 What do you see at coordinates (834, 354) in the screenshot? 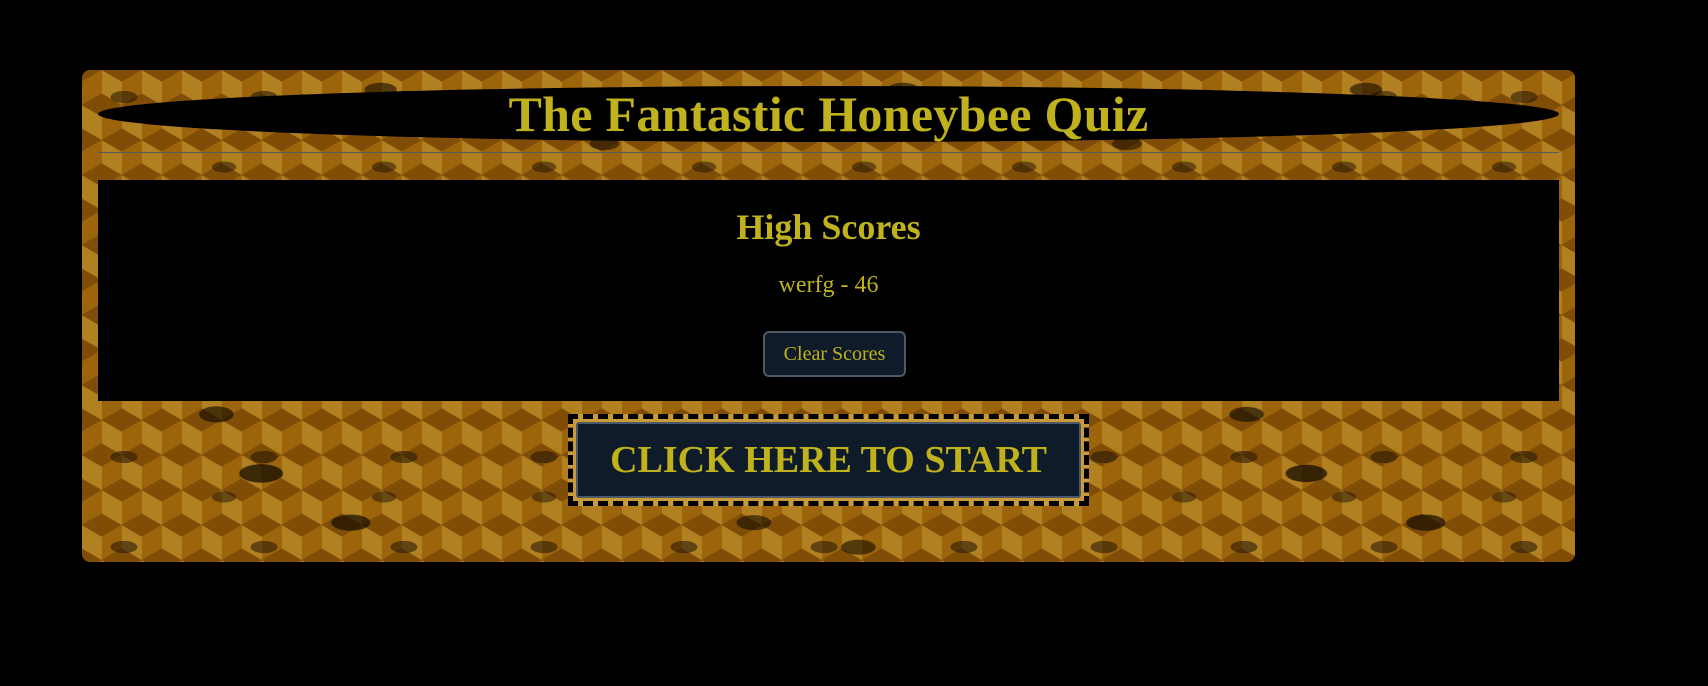
I see `clear-scores-button: Clear Scores` at bounding box center [834, 354].